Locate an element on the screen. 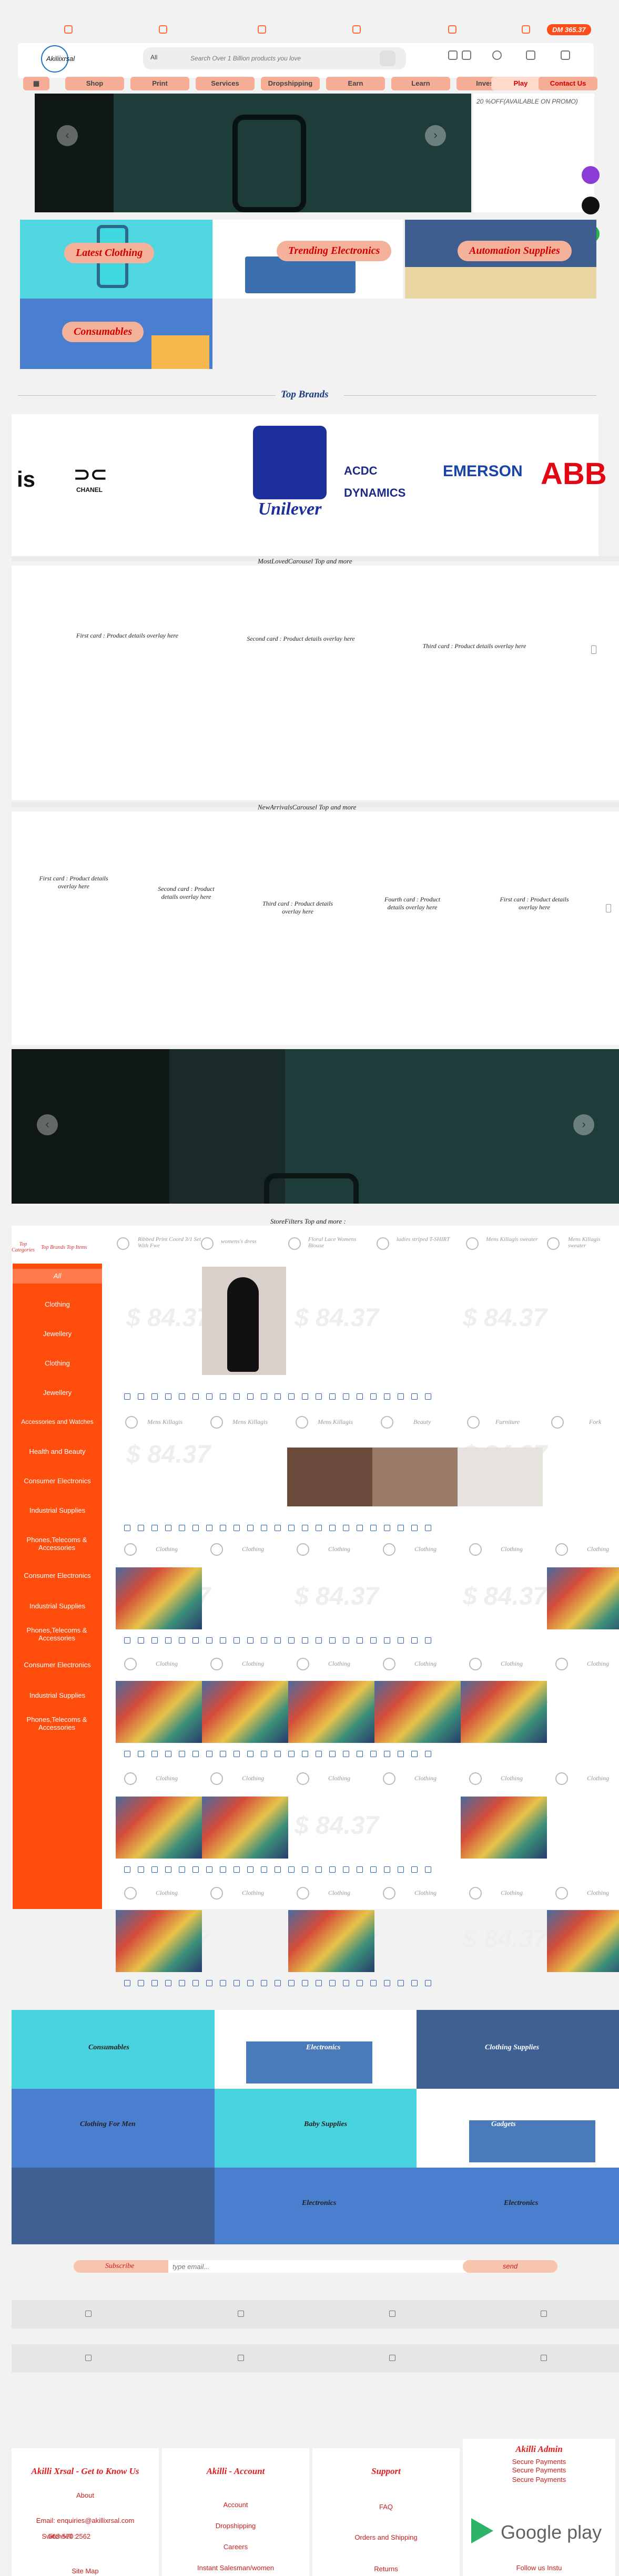 This screenshot has height=2576, width=619. category-item: Jewellery is located at coordinates (58, 1393).